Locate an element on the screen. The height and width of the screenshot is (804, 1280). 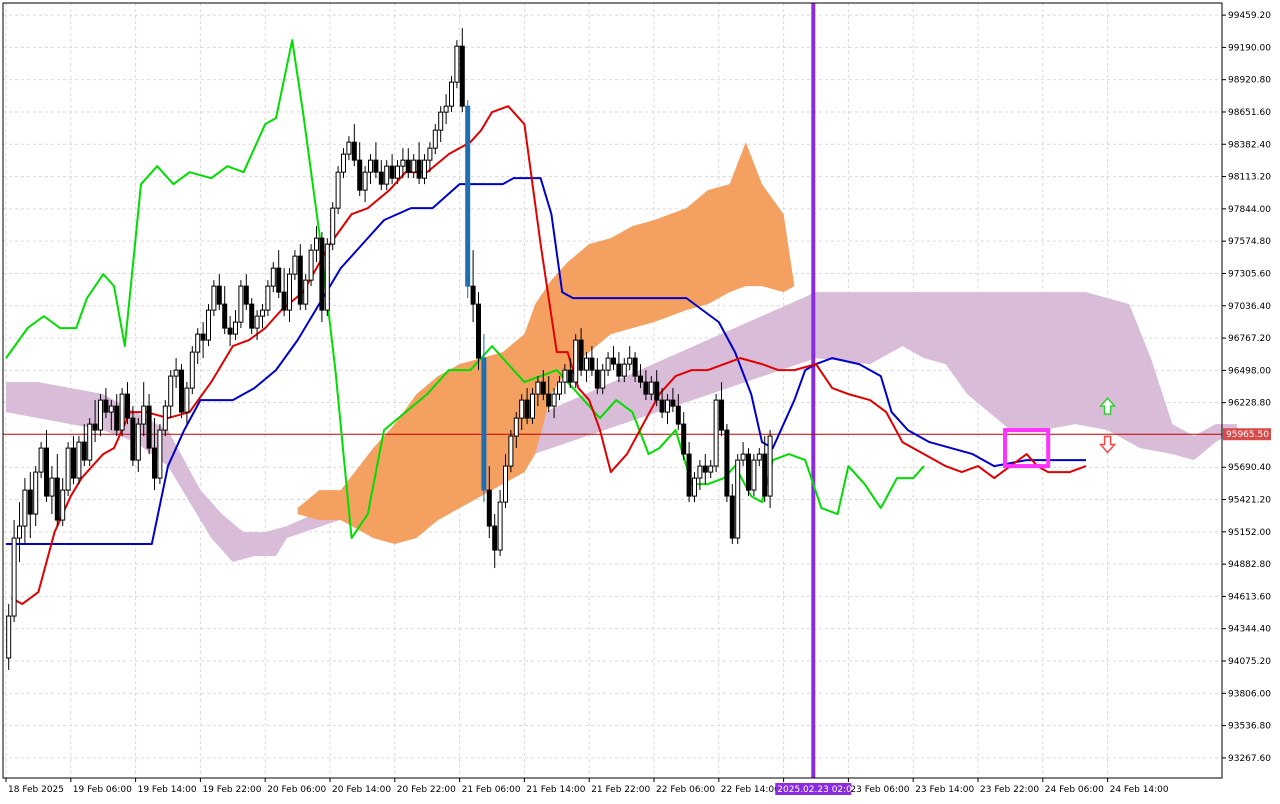
x-tick-label: 21 Feb 14:00 is located at coordinates (555, 790).